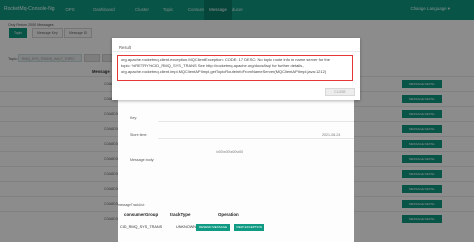 The image size is (474, 242). I want to click on consumer-group-value: CID_RMQ_SYS_TRANS, so click(141, 227).